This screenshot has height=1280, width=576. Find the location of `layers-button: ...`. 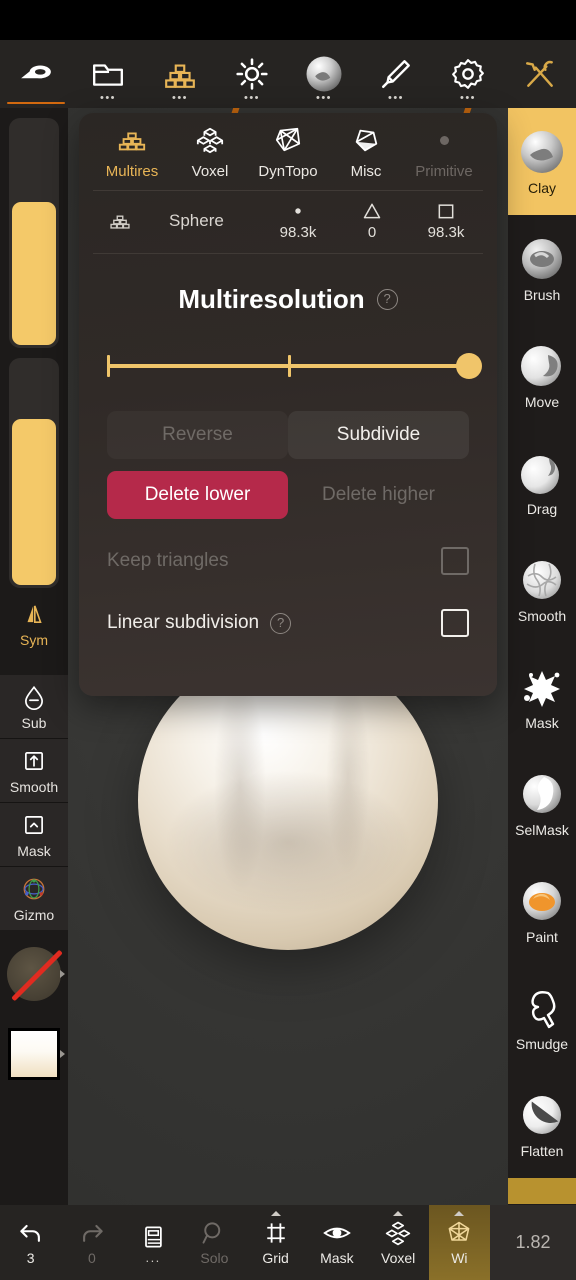

layers-button: ... is located at coordinates (153, 1242).